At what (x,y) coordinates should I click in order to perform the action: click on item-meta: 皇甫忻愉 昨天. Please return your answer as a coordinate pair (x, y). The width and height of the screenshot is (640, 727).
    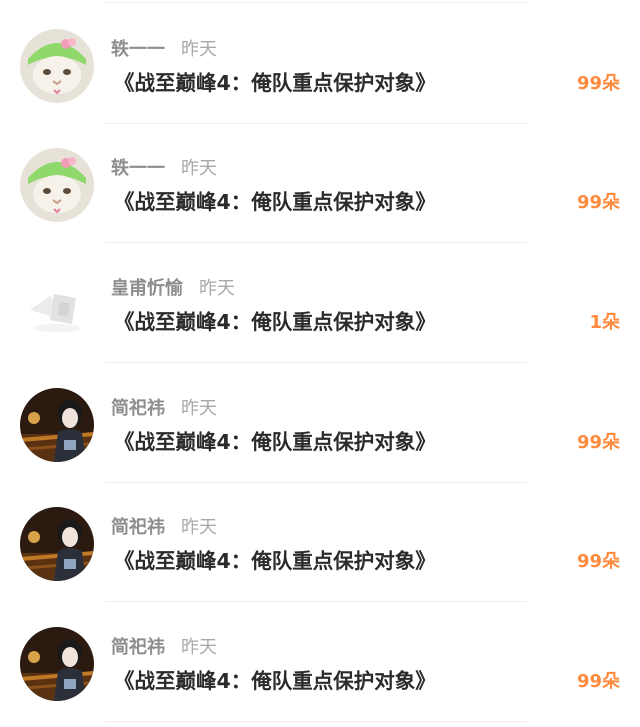
    Looking at the image, I should click on (173, 289).